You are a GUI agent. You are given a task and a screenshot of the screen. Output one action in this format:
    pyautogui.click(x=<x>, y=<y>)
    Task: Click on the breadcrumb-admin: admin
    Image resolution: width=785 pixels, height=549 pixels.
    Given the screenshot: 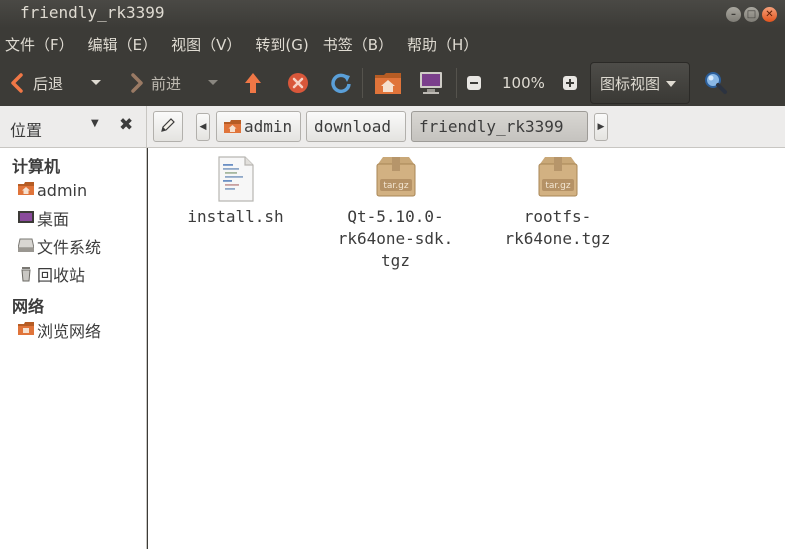 What is the action you would take?
    pyautogui.click(x=258, y=126)
    